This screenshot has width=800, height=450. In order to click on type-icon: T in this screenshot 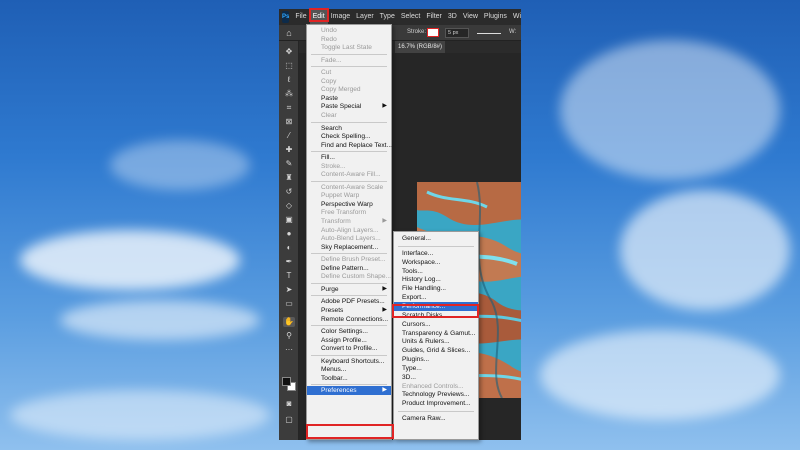, I will do `click(289, 276)`.